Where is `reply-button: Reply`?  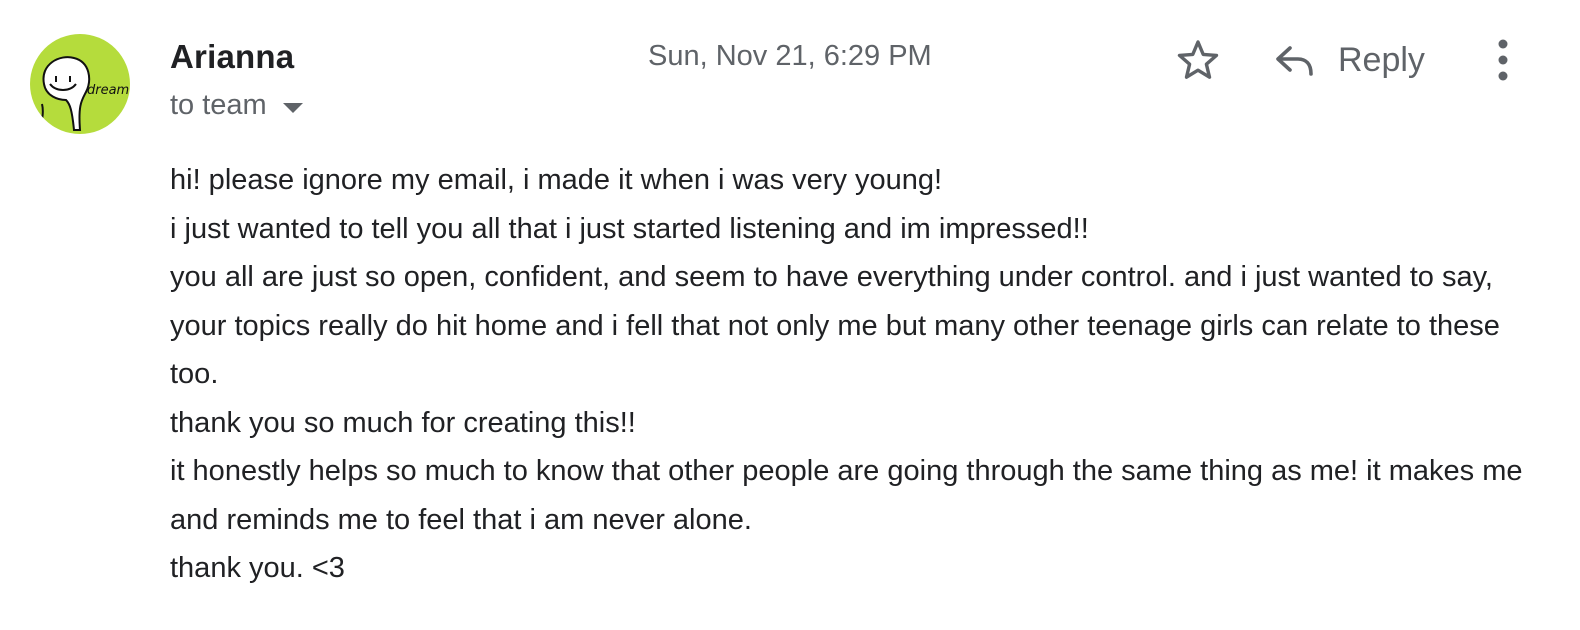
reply-button: Reply is located at coordinates (1348, 60).